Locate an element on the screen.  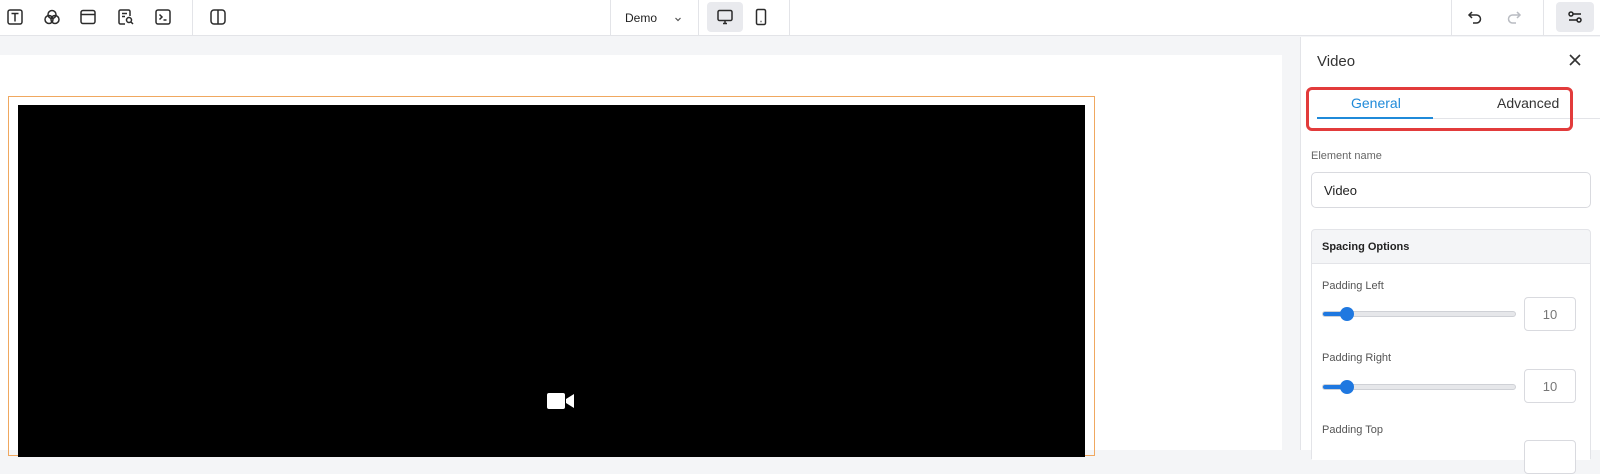
element-name-label: Element name is located at coordinates (1346, 156).